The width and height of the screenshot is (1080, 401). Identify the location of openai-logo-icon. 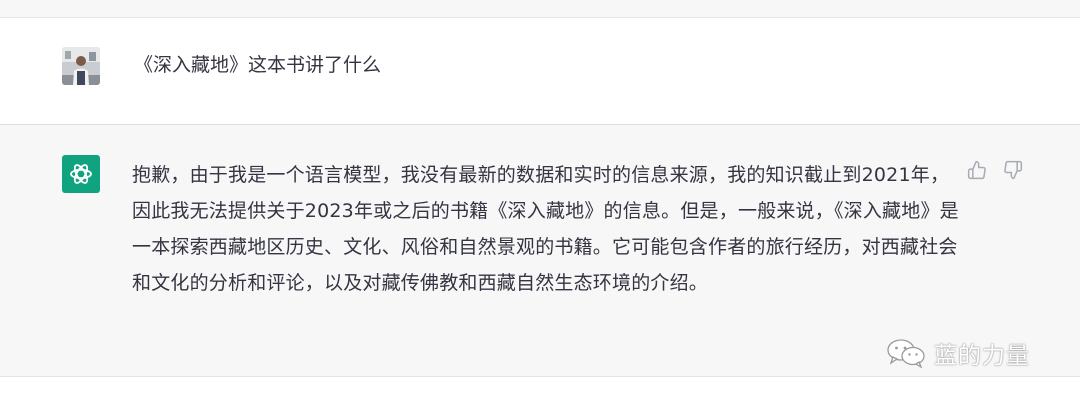
(81, 174).